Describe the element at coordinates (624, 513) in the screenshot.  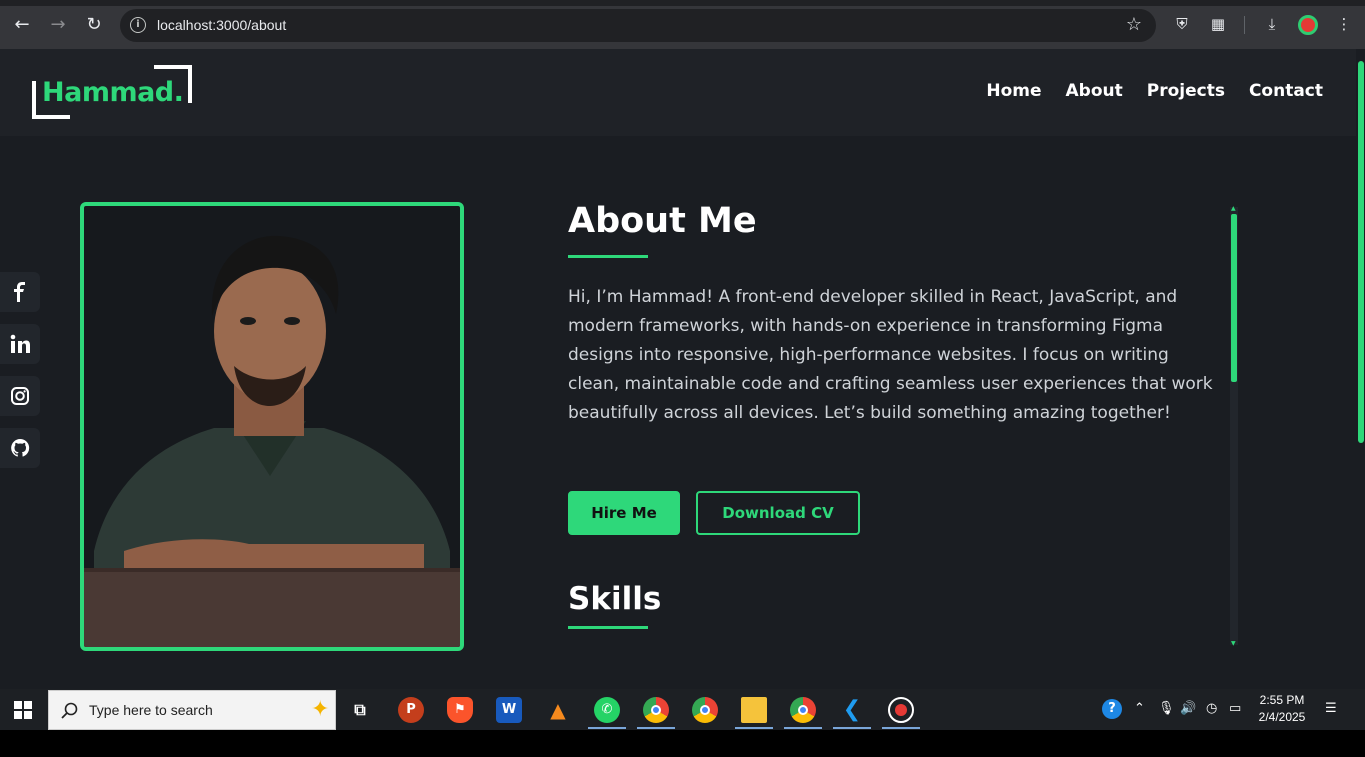
I see `hire-me-button: Hire Me` at that location.